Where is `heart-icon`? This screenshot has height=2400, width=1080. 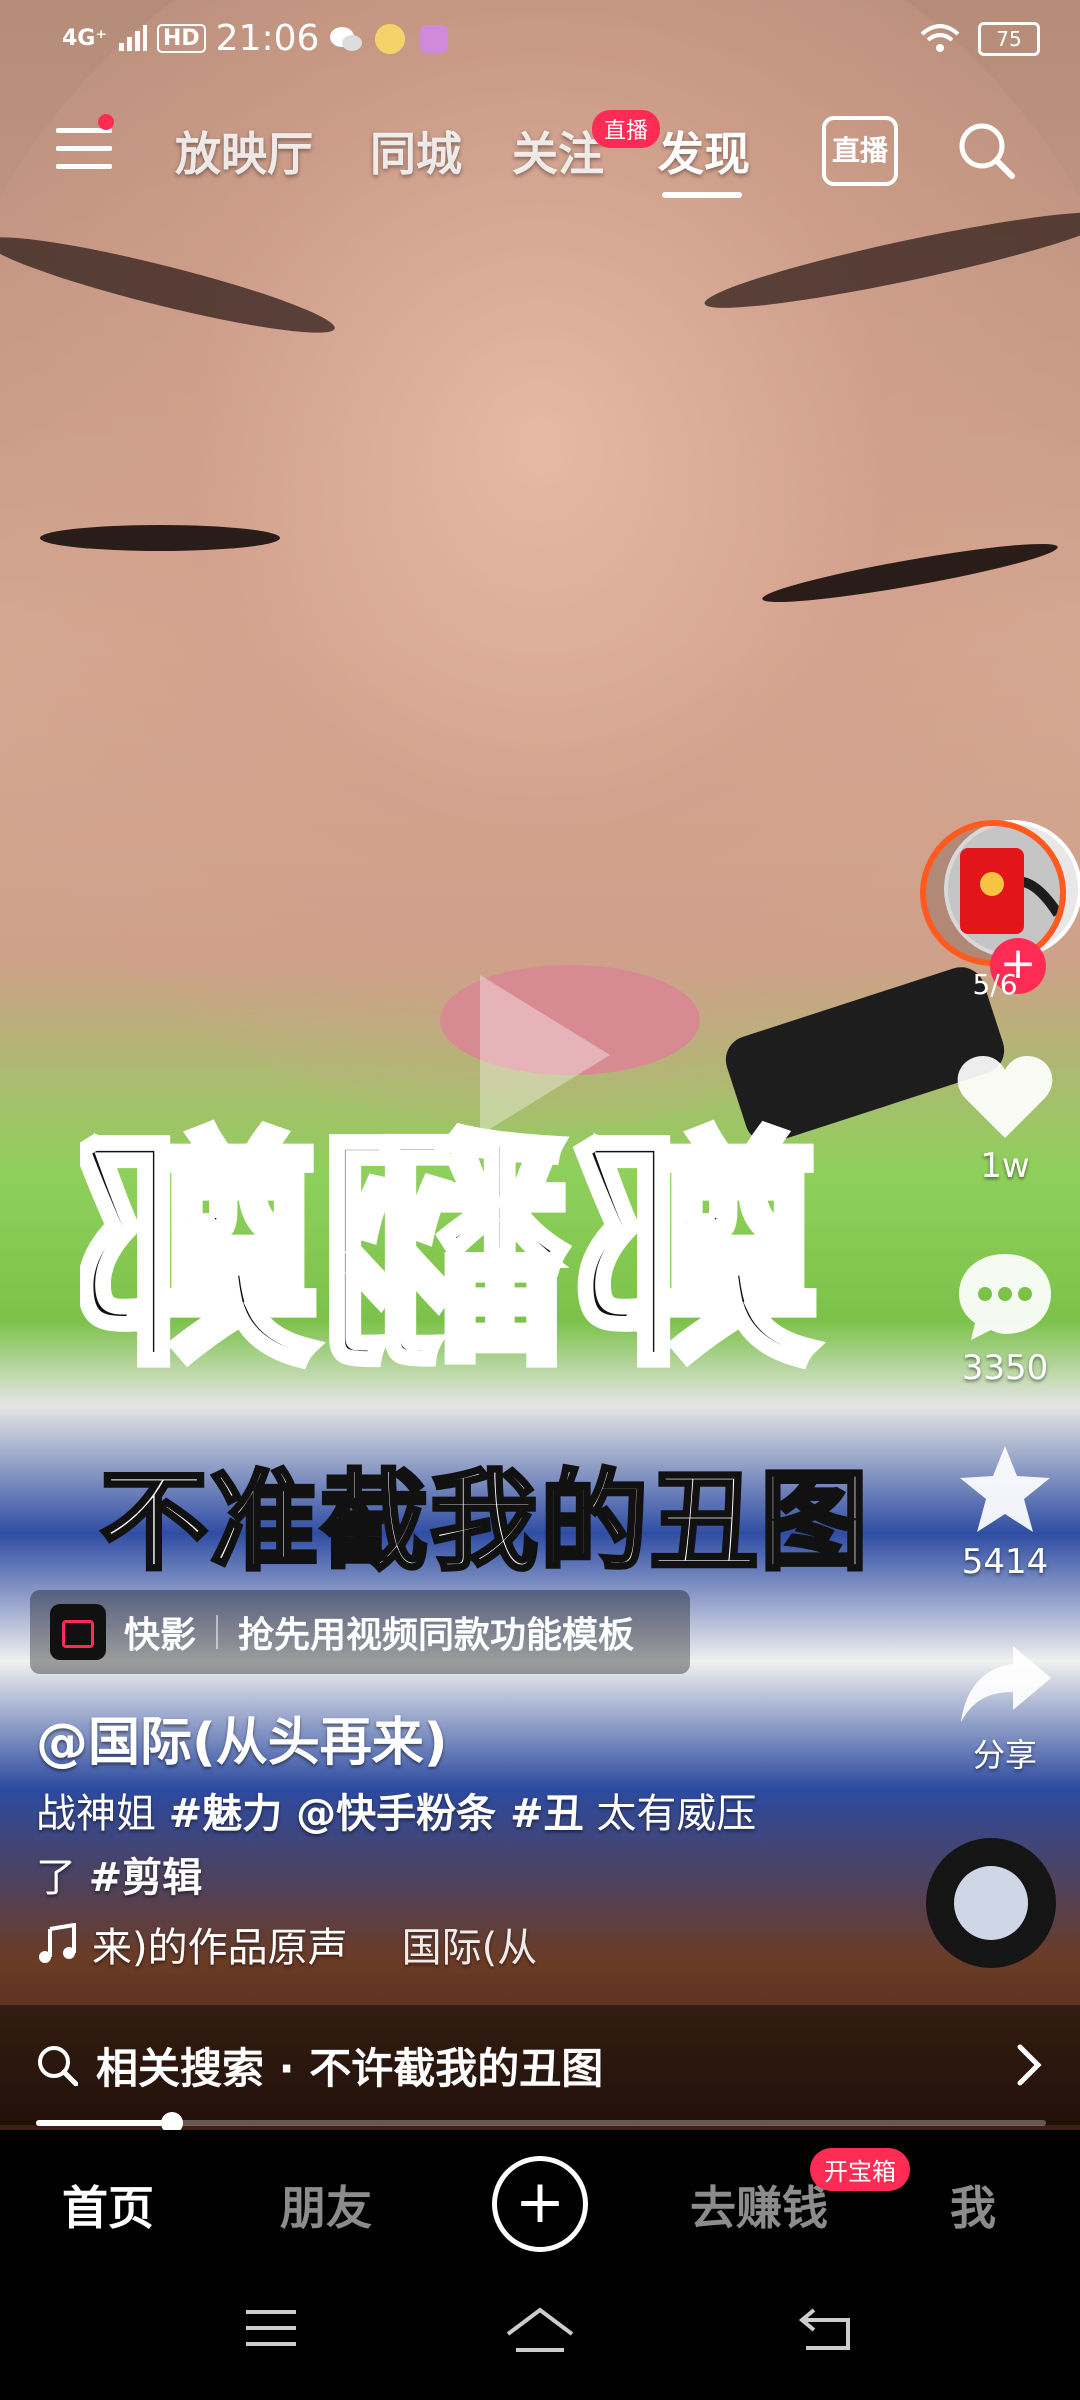
heart-icon is located at coordinates (1005, 1097).